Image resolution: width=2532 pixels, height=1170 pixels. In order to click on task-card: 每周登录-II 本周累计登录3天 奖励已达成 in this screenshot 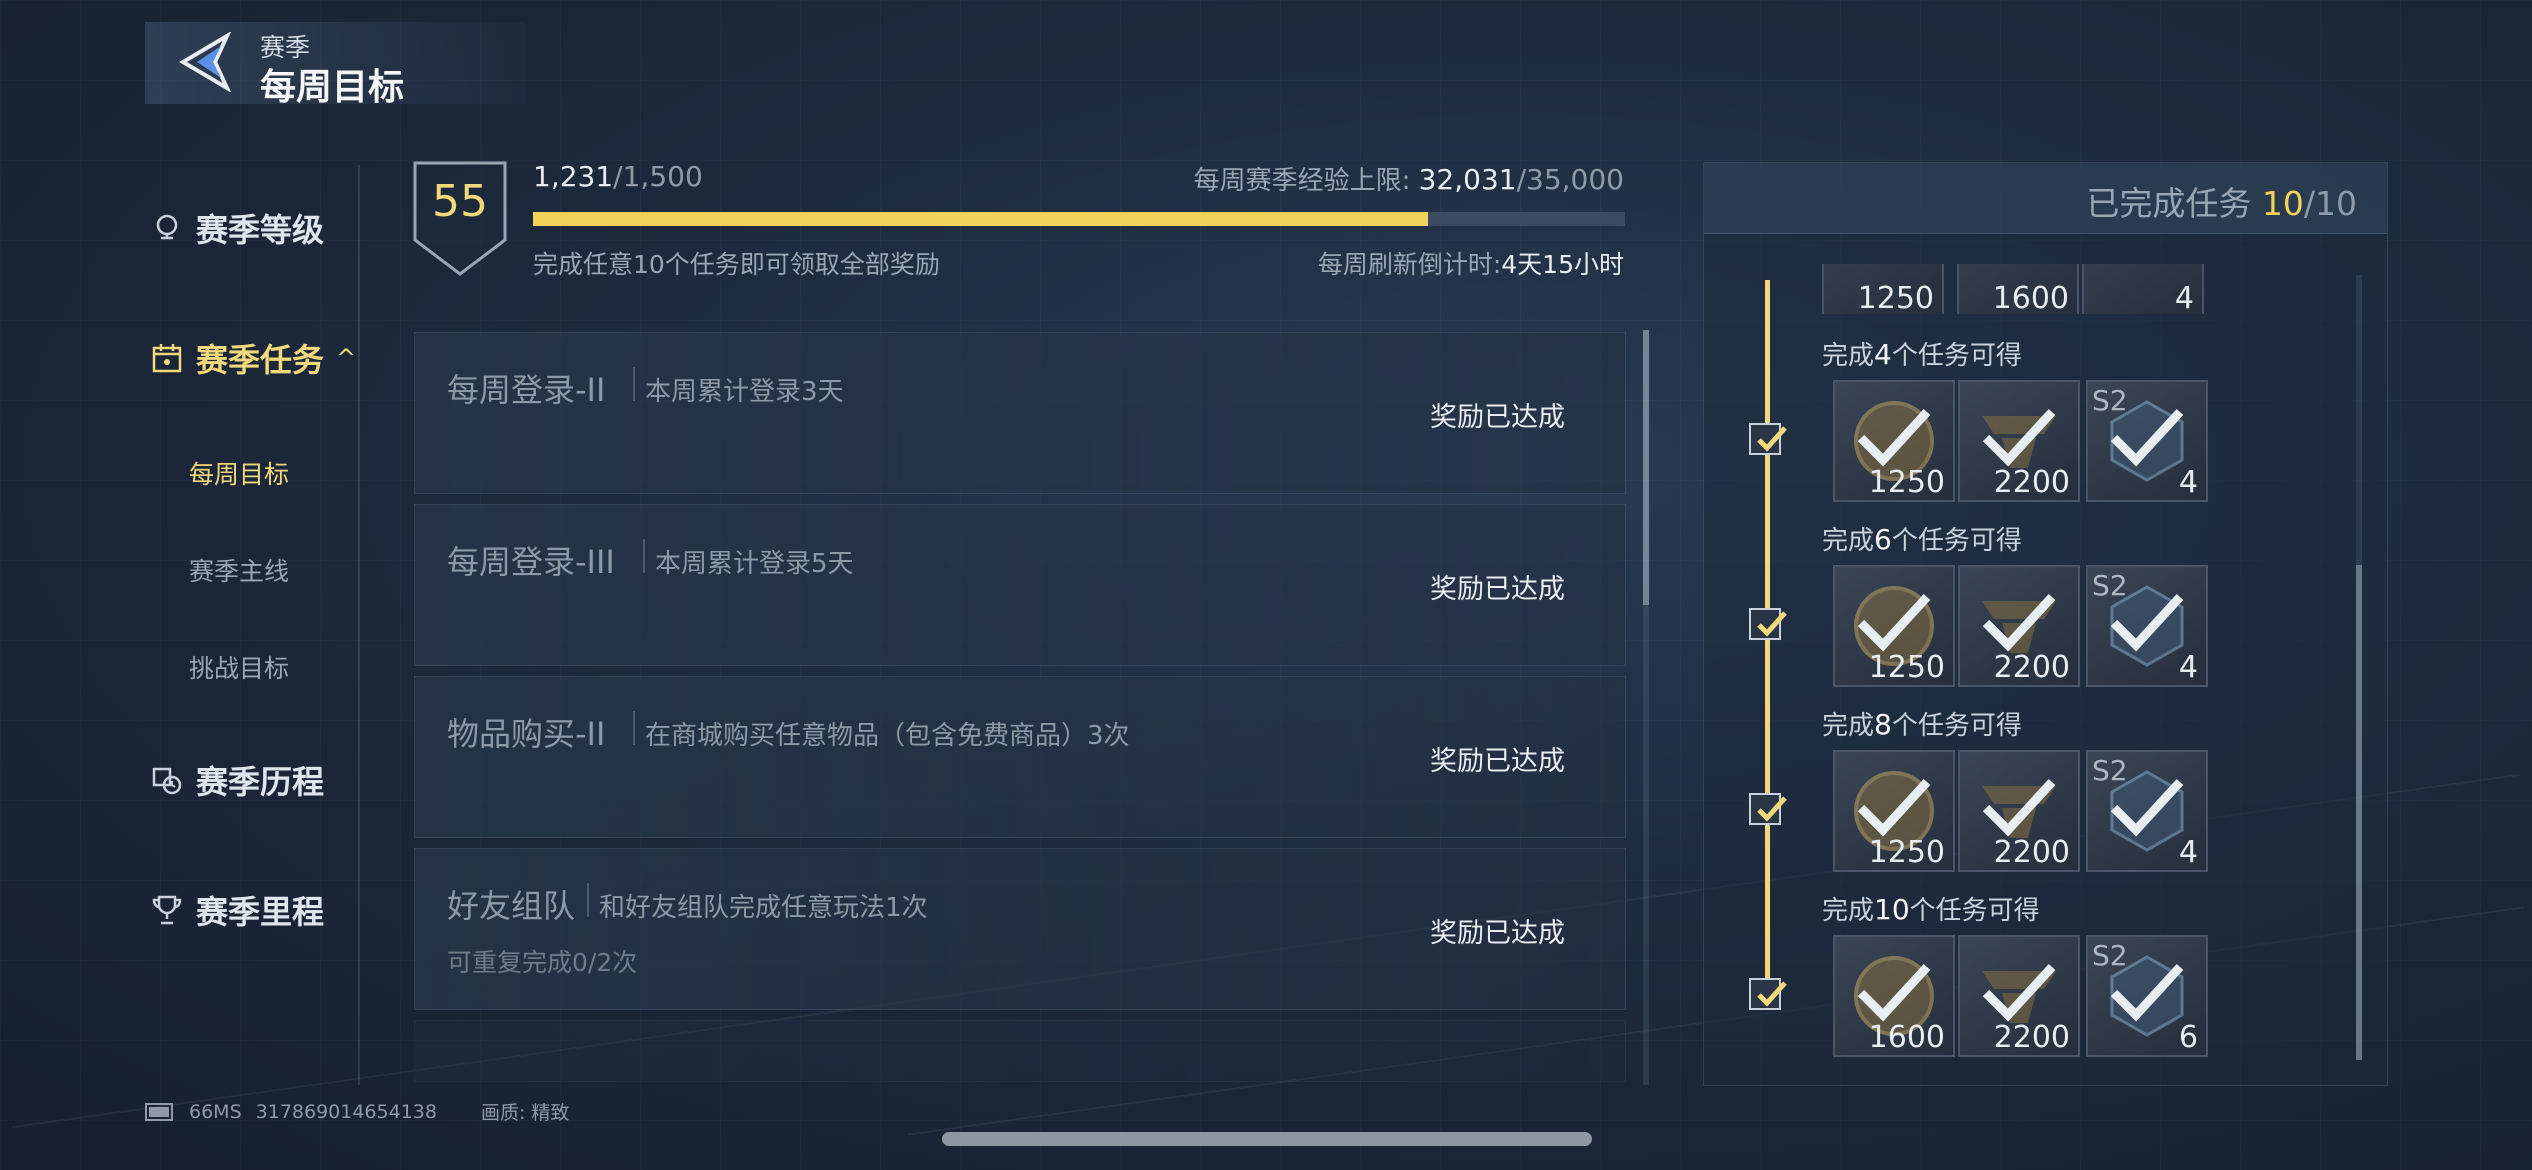, I will do `click(1020, 413)`.